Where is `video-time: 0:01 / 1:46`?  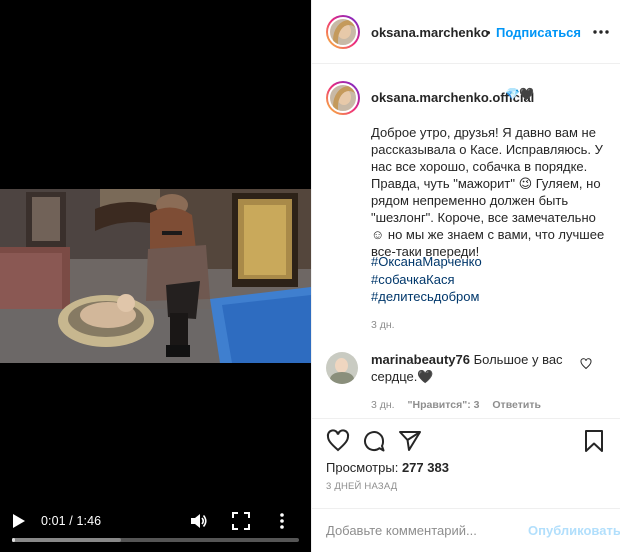 video-time: 0:01 / 1:46 is located at coordinates (71, 521).